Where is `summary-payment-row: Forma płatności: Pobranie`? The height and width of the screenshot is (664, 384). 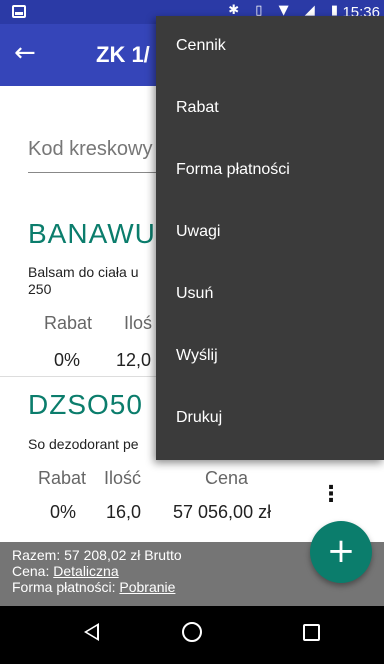 summary-payment-row: Forma płatności: Pobranie is located at coordinates (192, 587).